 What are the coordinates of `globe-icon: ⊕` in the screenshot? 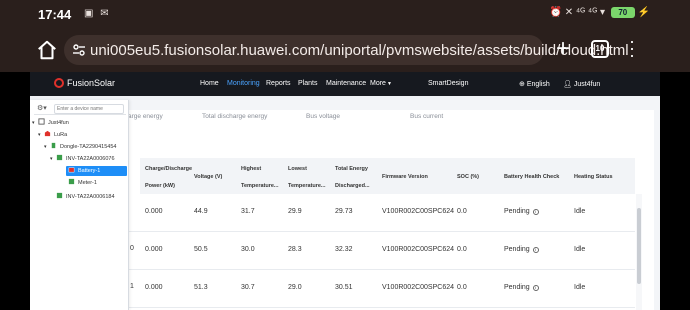 It's located at (523, 84).